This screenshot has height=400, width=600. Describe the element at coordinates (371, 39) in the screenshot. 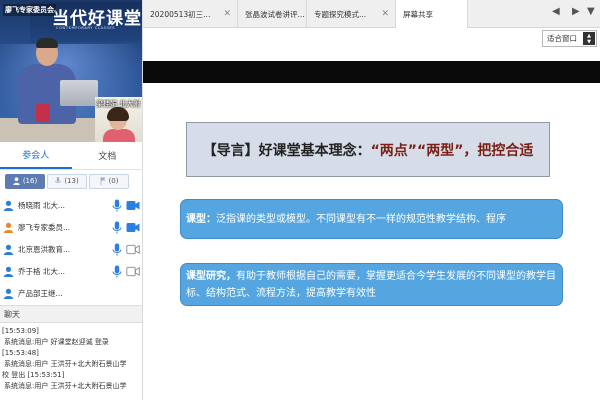

I see `zoom-row: 适合窗口 ▲ ▼` at that location.